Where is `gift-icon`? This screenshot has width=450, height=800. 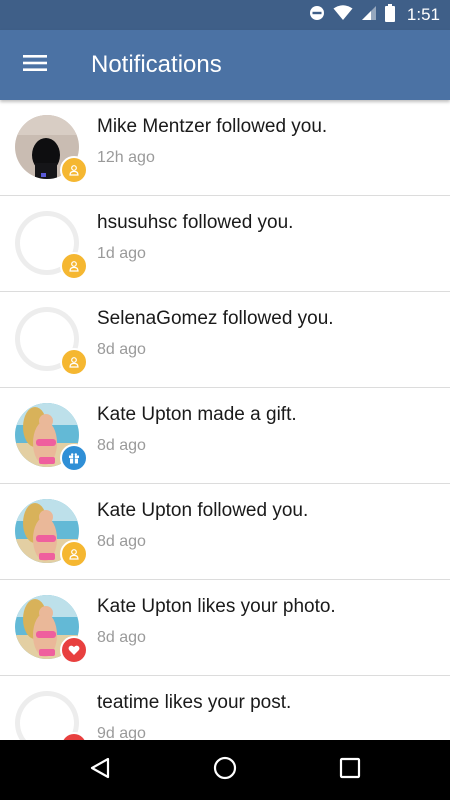
gift-icon is located at coordinates (74, 458).